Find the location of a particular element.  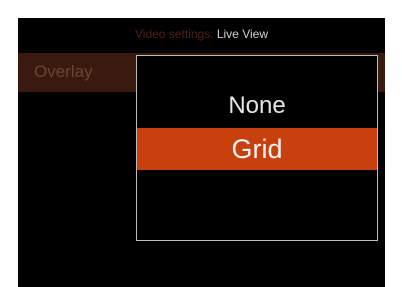

option-none: None is located at coordinates (257, 106).